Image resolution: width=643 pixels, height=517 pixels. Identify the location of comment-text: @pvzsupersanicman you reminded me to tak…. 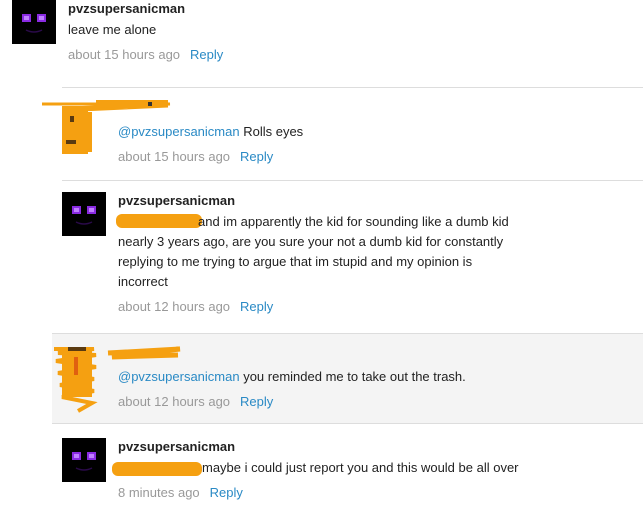
(378, 377).